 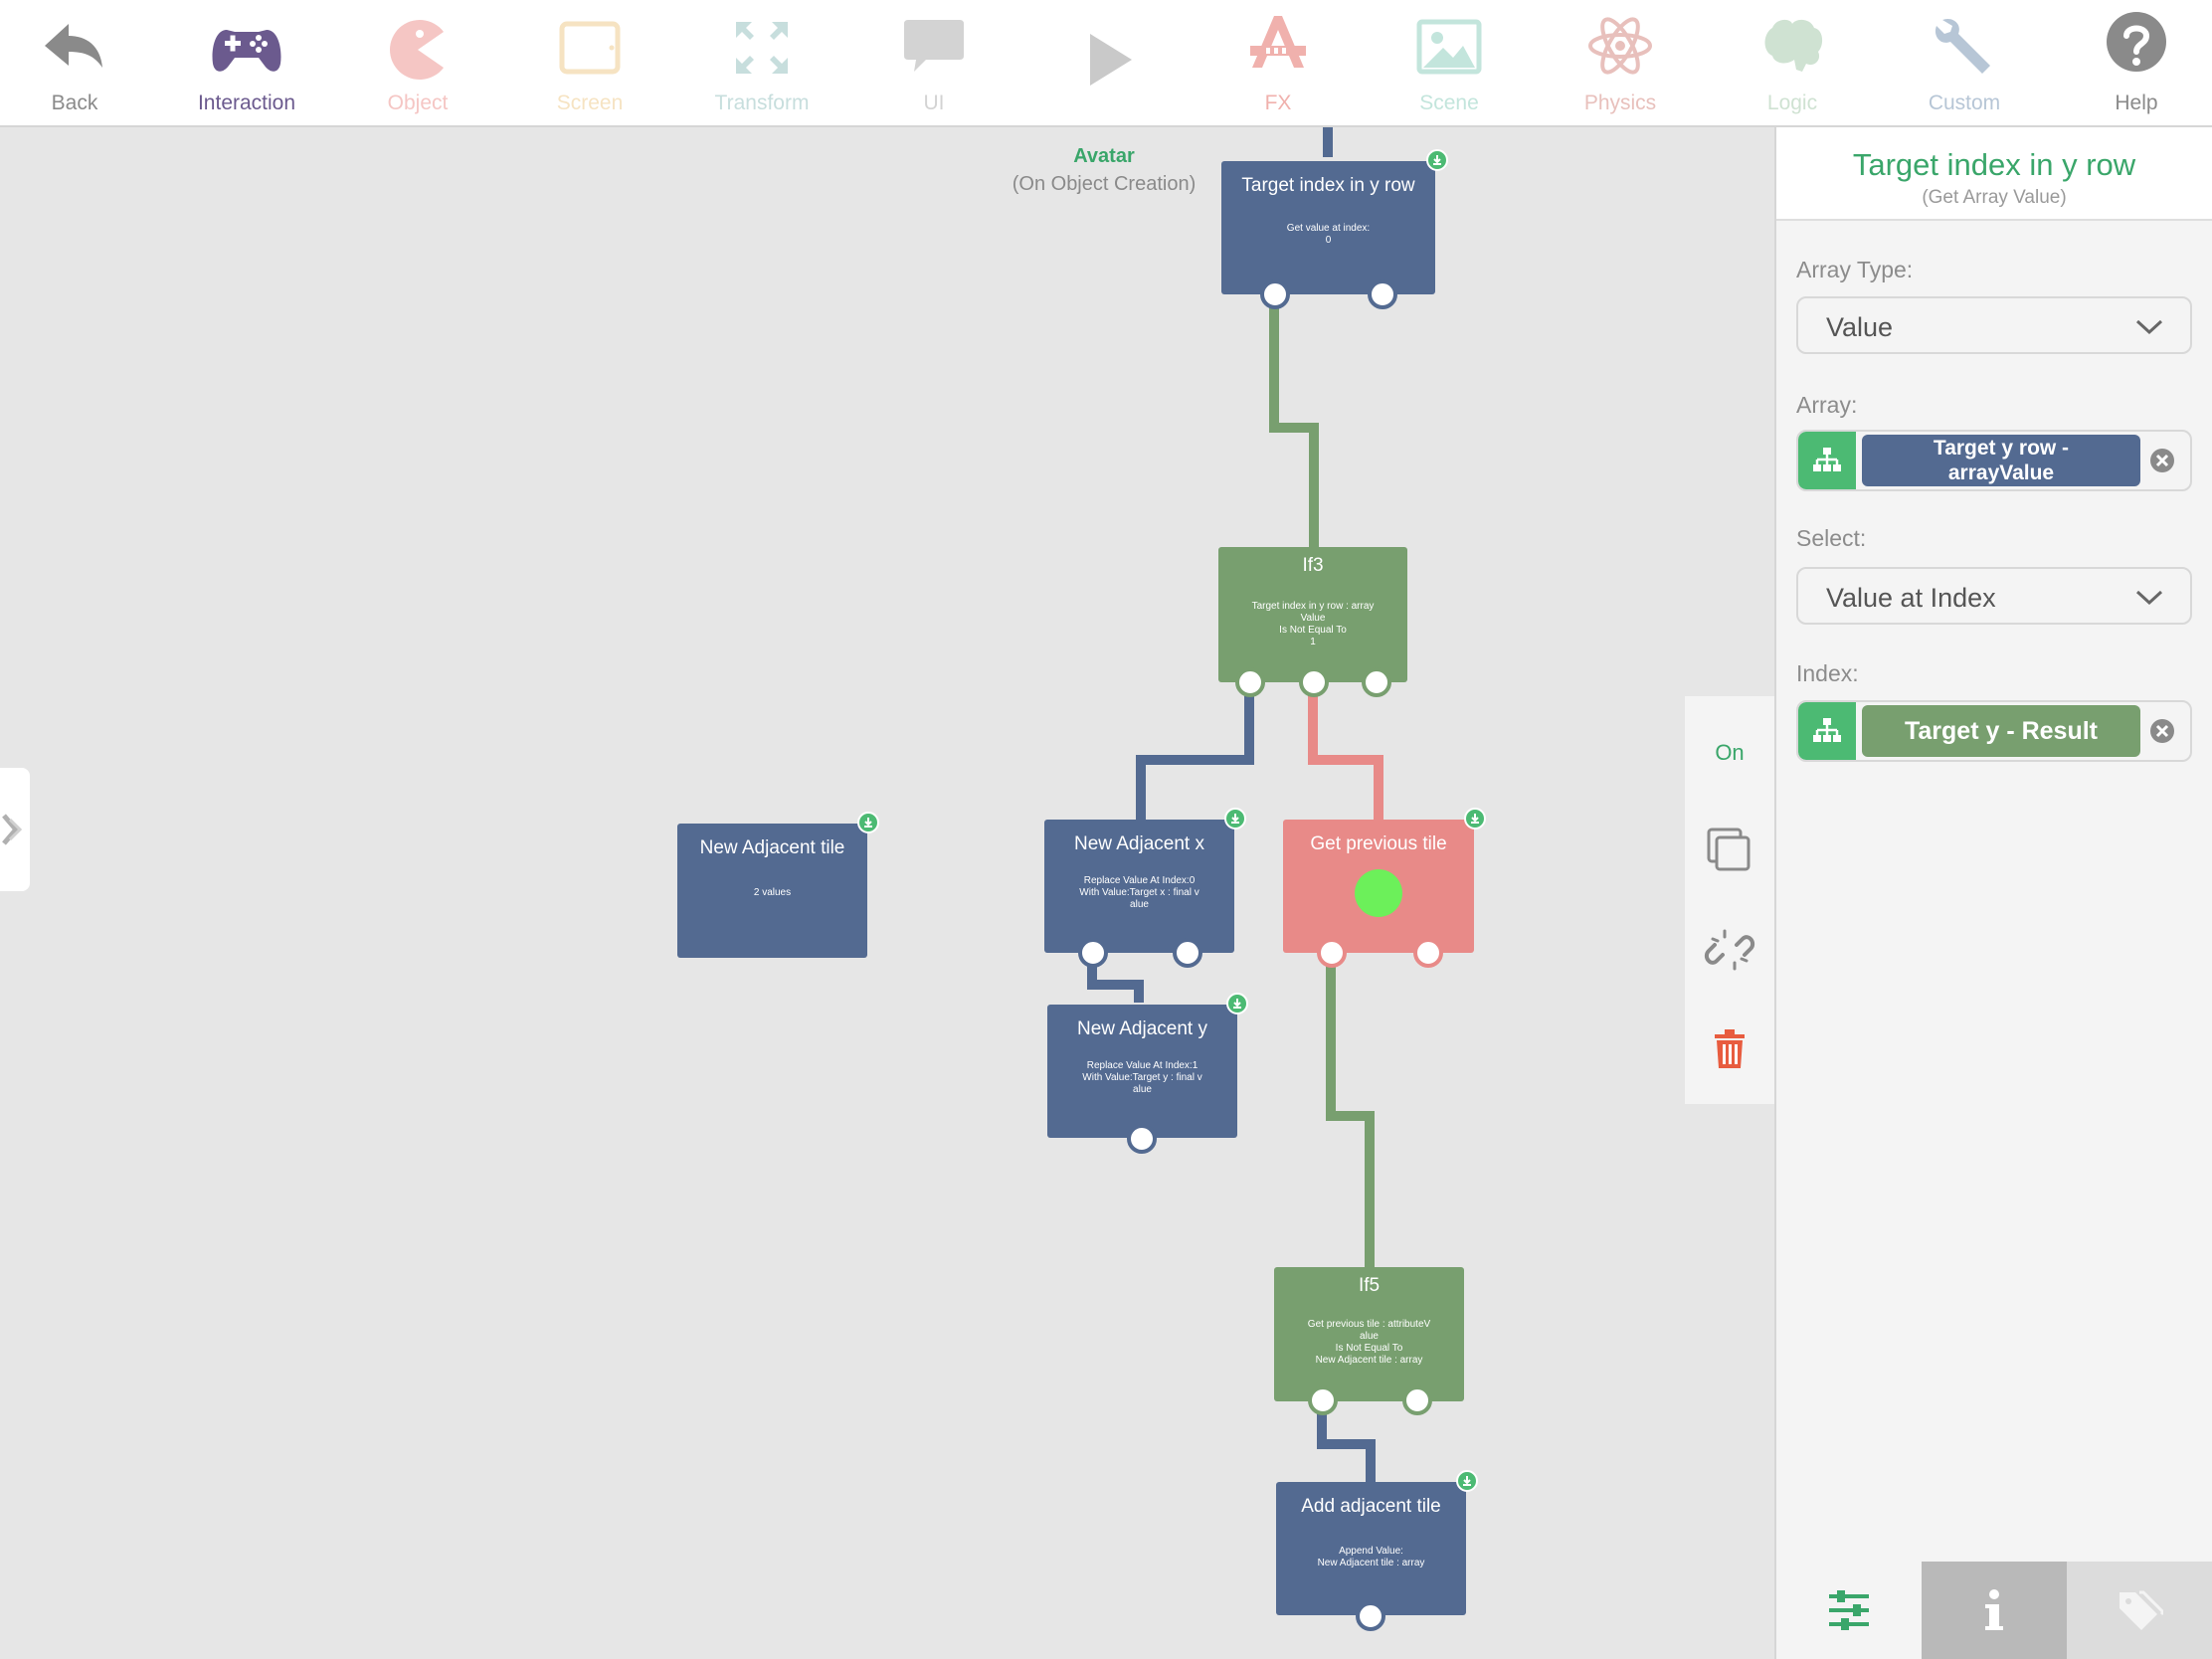 I want to click on node-description: Append Value: New Adjacent tile : array, so click(x=1371, y=1557).